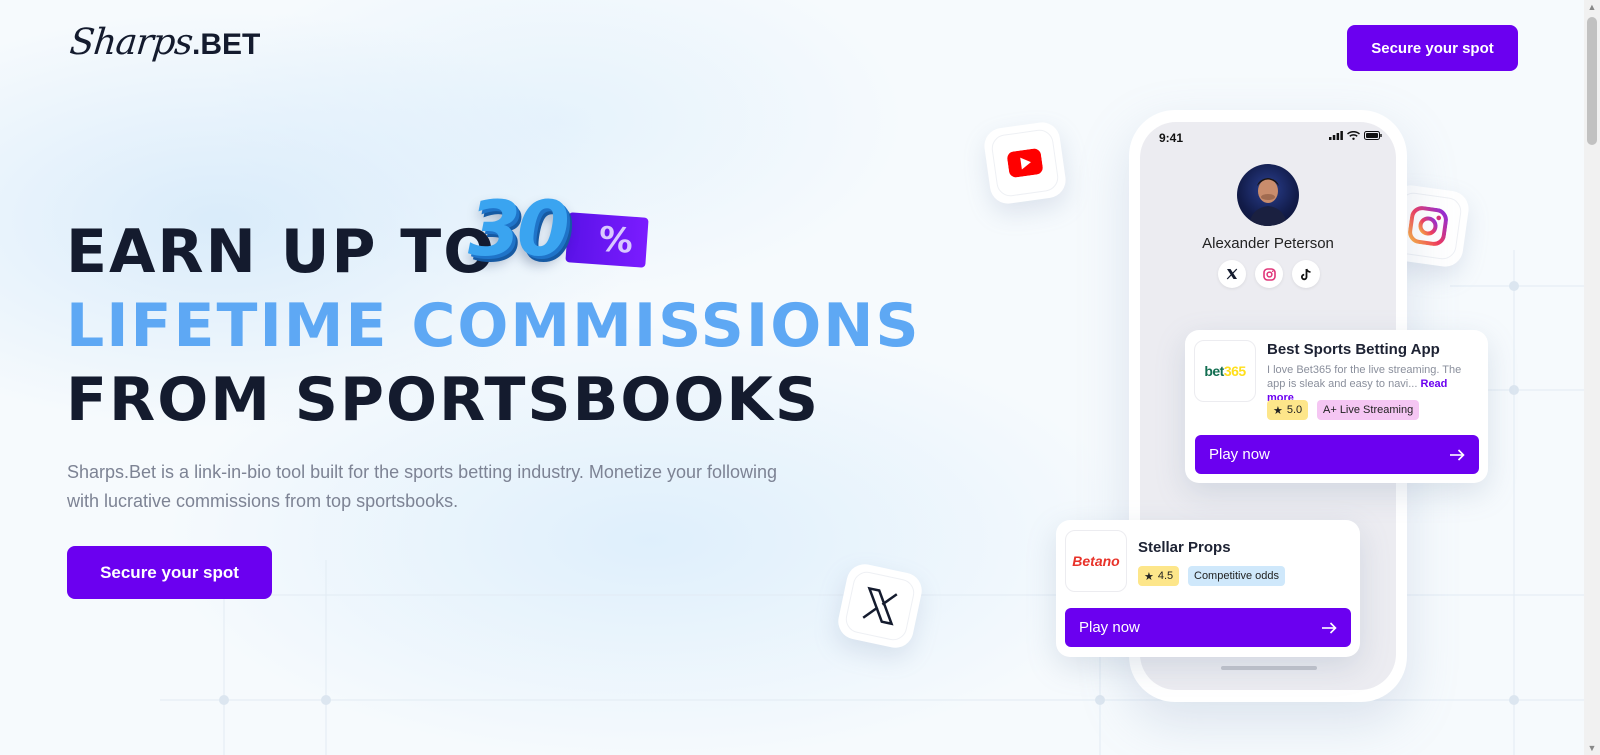  Describe the element at coordinates (1269, 668) in the screenshot. I see `home-indicator` at that location.